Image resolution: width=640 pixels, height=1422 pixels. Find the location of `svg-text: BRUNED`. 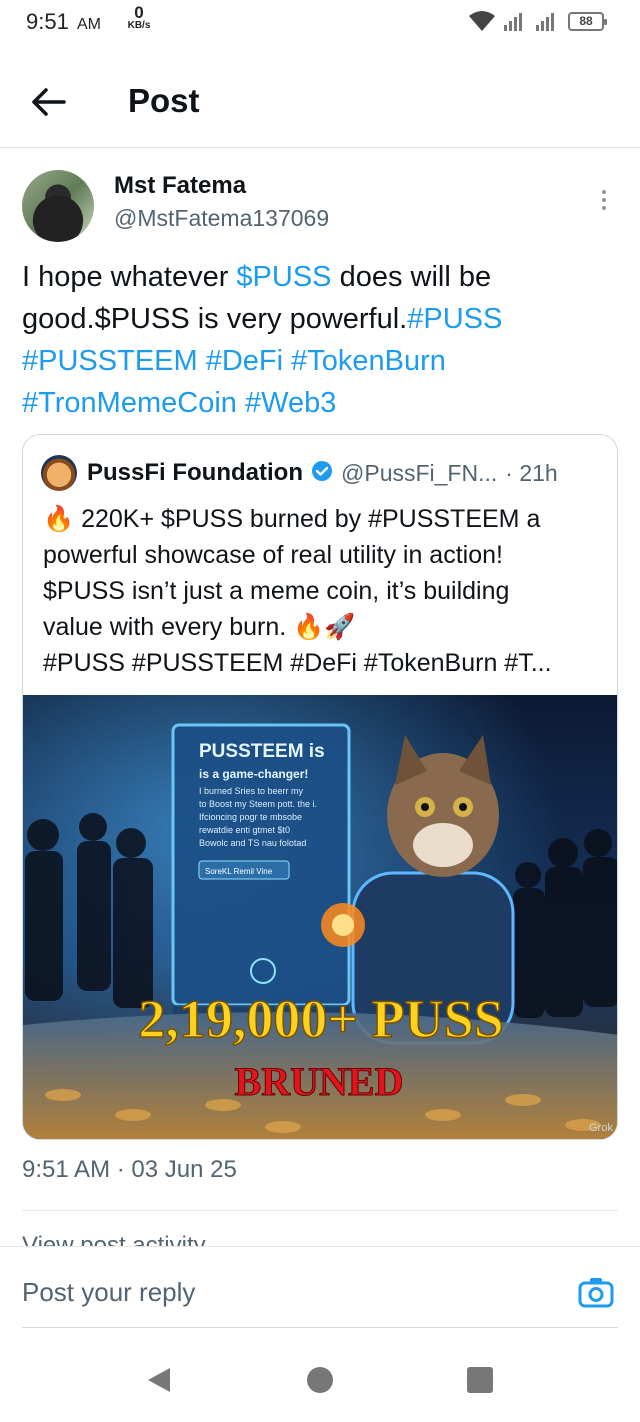

svg-text: BRUNED is located at coordinates (319, 1081).